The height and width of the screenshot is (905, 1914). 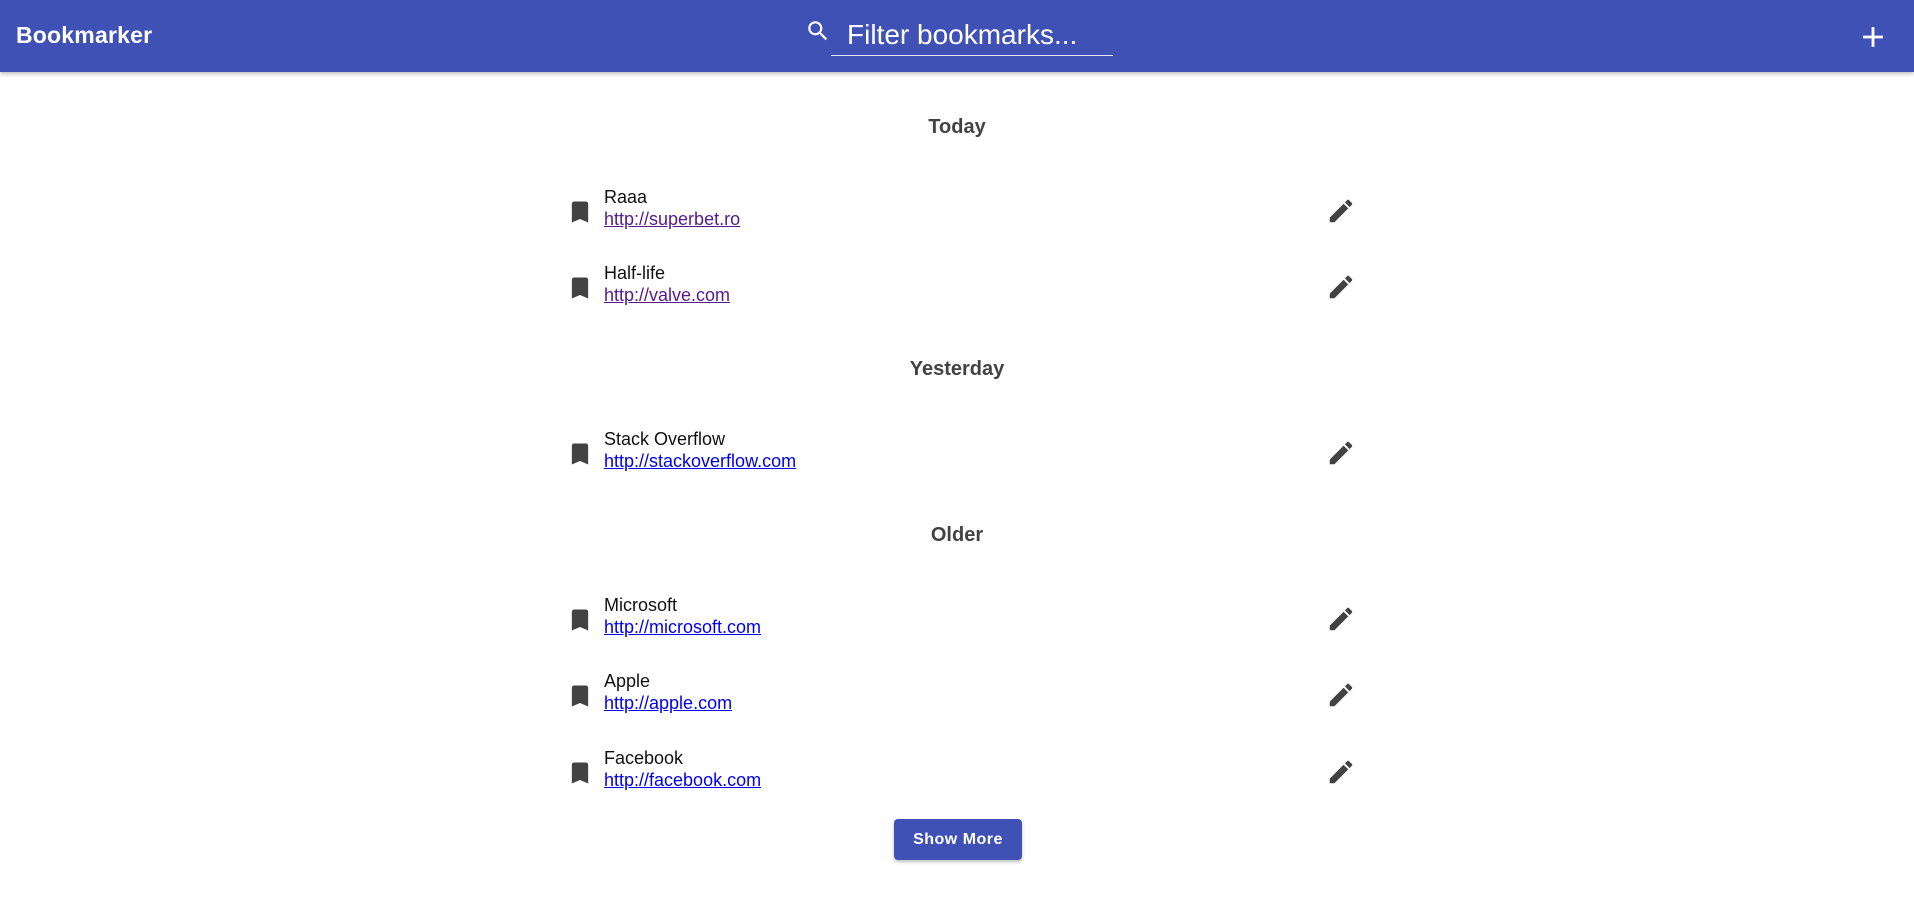 What do you see at coordinates (668, 703) in the screenshot?
I see `bookmark-link: http://apple.com` at bounding box center [668, 703].